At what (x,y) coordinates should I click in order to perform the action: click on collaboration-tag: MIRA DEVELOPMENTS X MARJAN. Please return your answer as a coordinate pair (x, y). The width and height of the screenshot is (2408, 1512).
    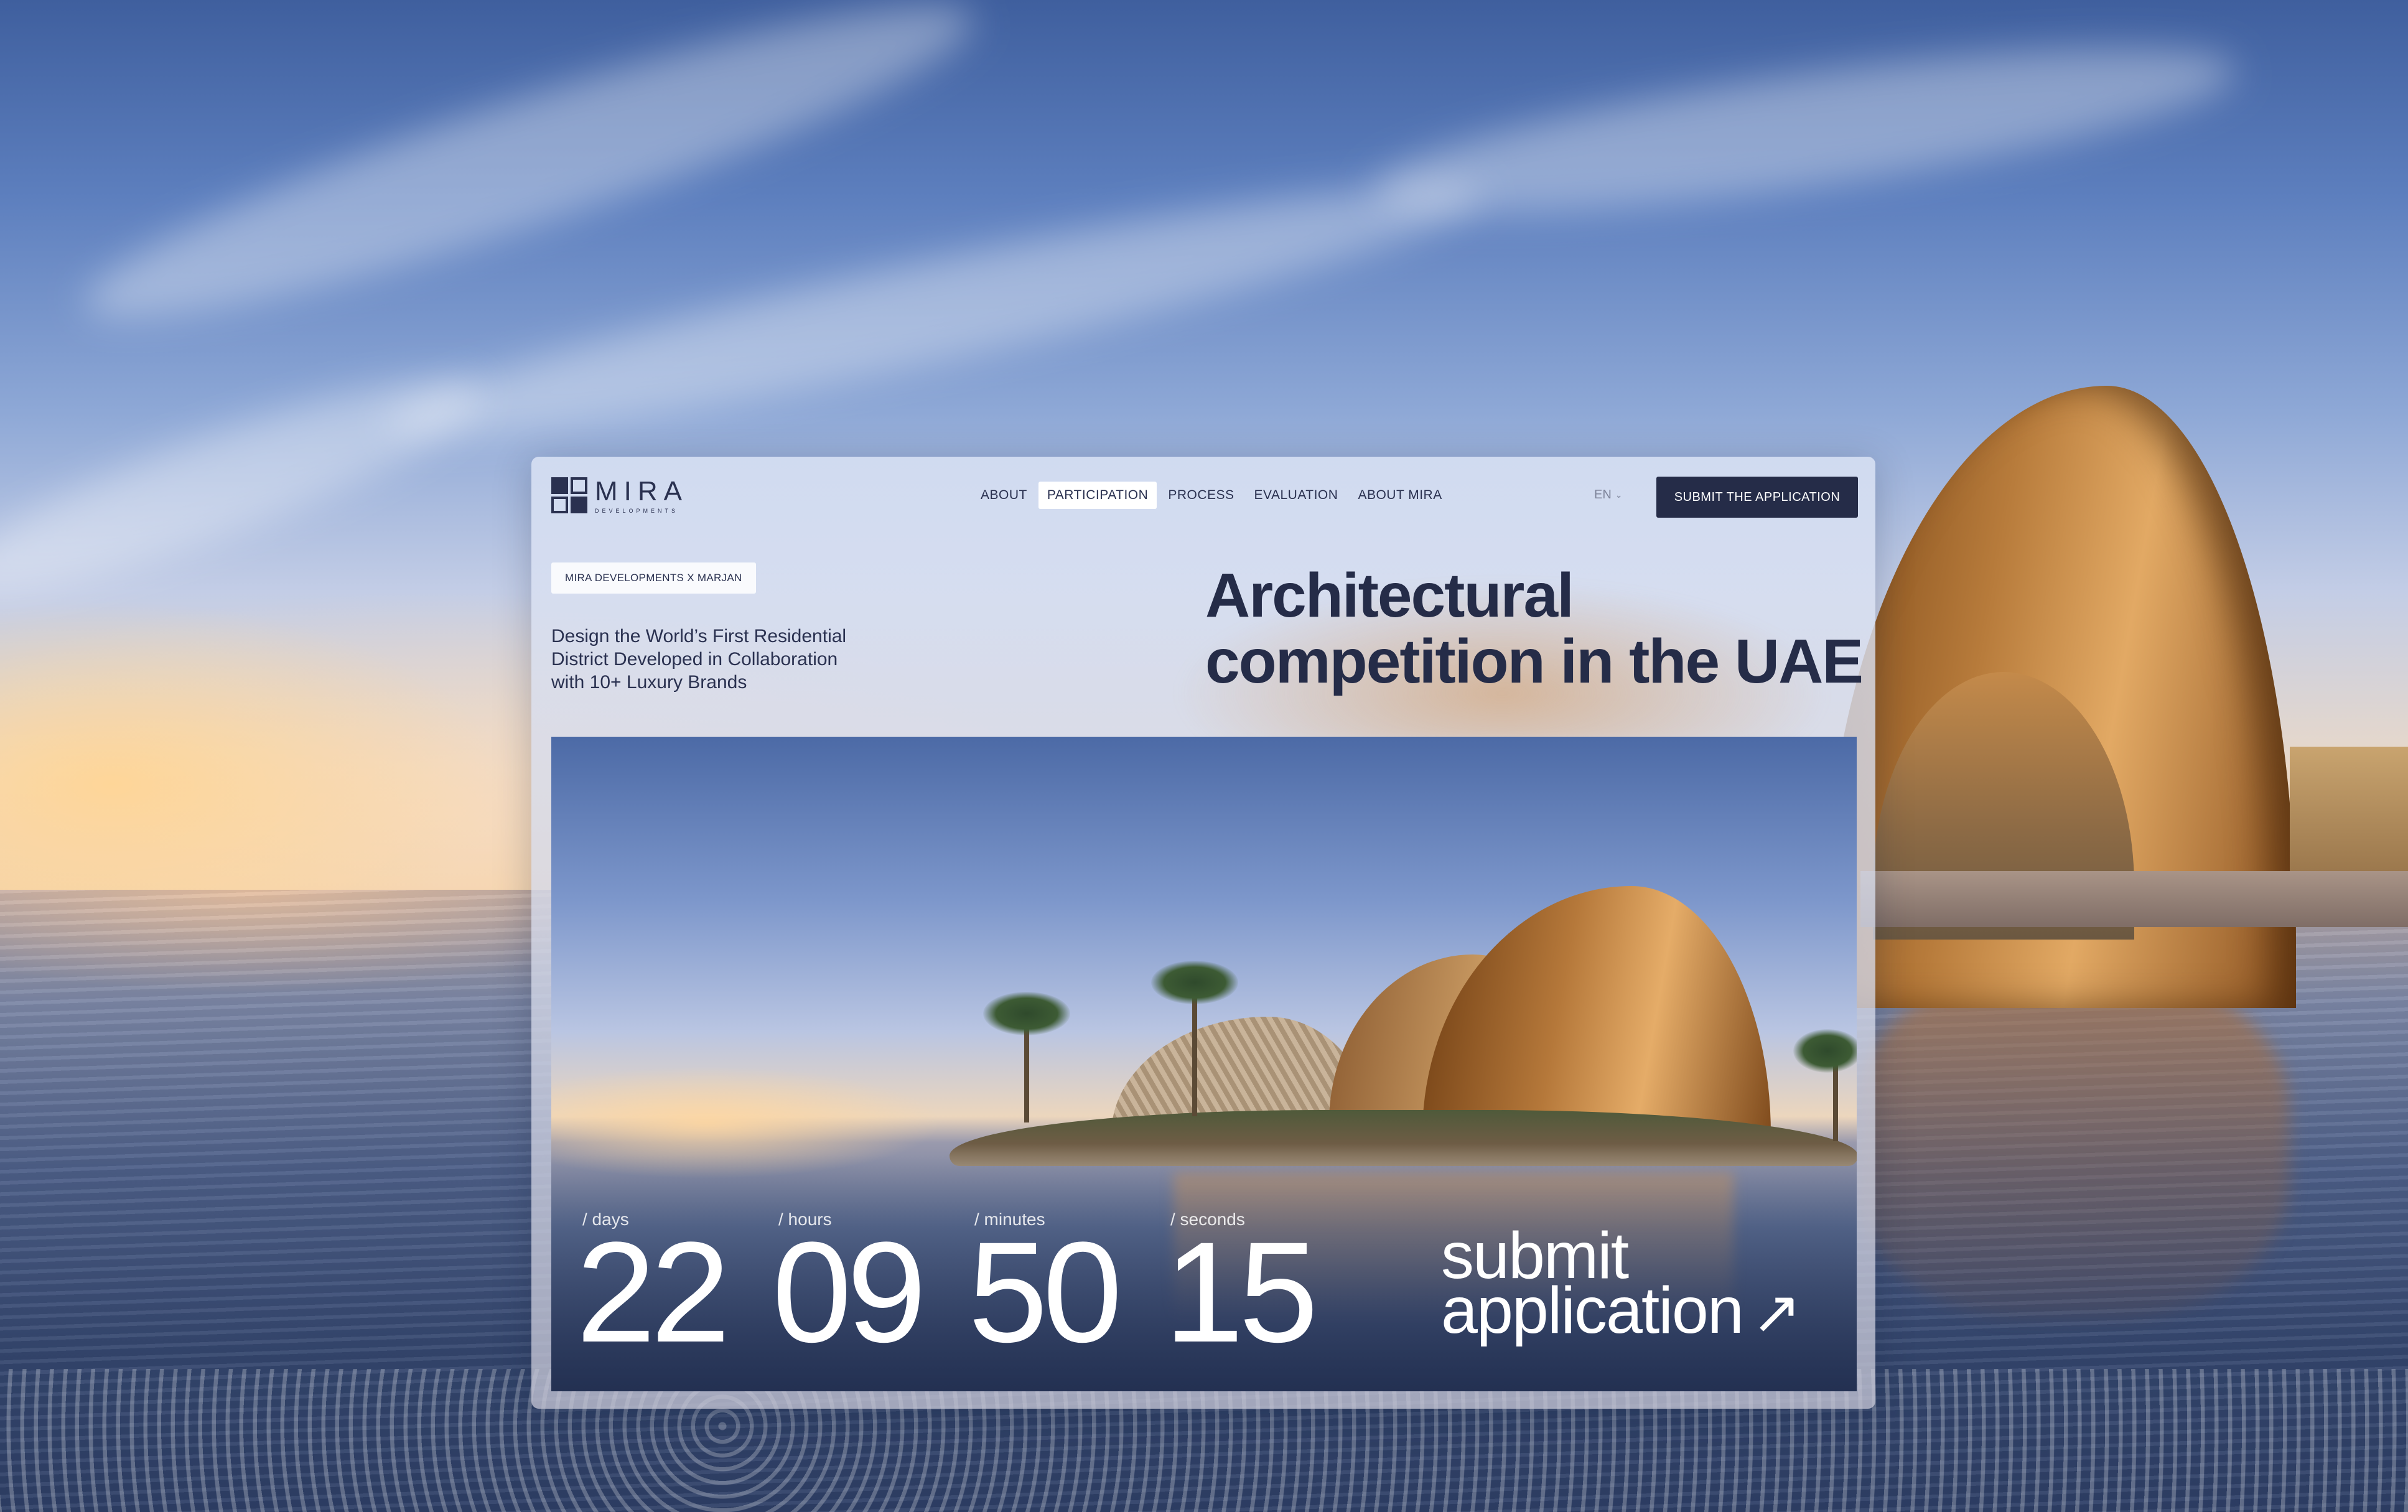
    Looking at the image, I should click on (653, 578).